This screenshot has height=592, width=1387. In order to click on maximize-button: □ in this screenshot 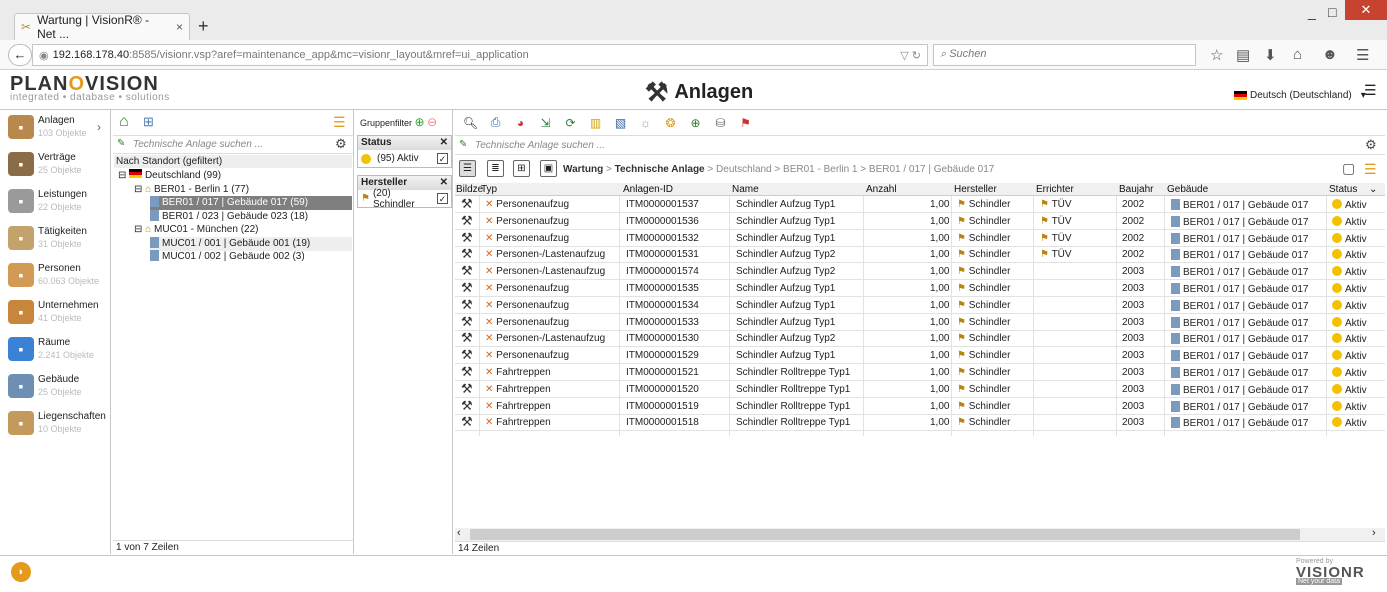, I will do `click(1332, 12)`.